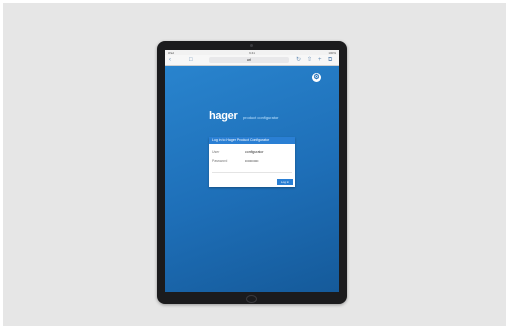 The image size is (509, 329). Describe the element at coordinates (223, 116) in the screenshot. I see `brand-name: hager` at that location.